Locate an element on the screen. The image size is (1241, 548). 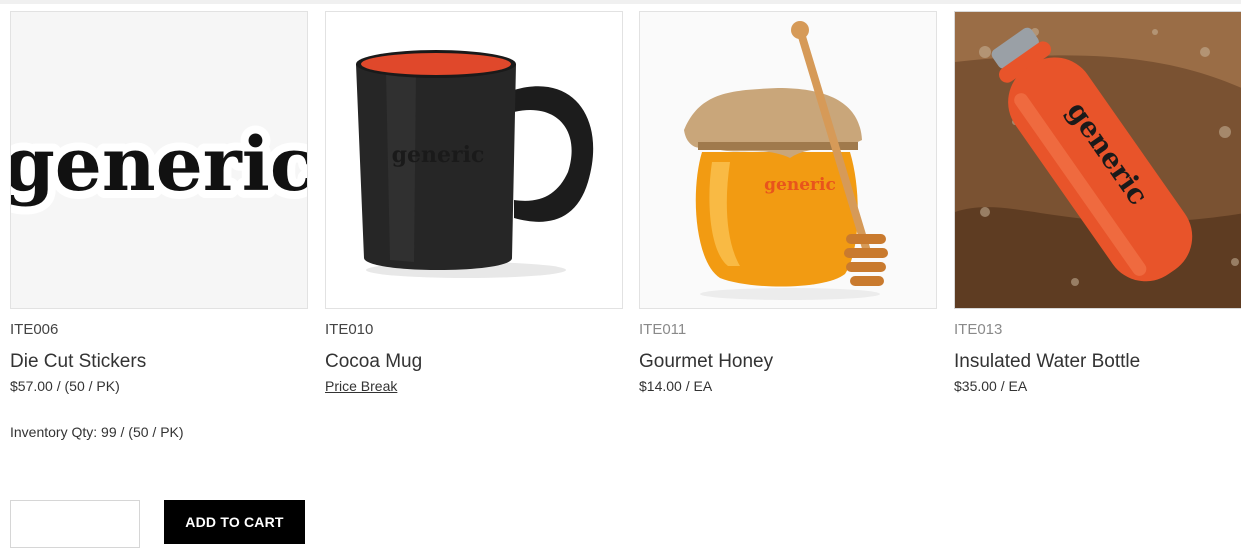
product-name: Die Cut Stickers is located at coordinates (159, 362).